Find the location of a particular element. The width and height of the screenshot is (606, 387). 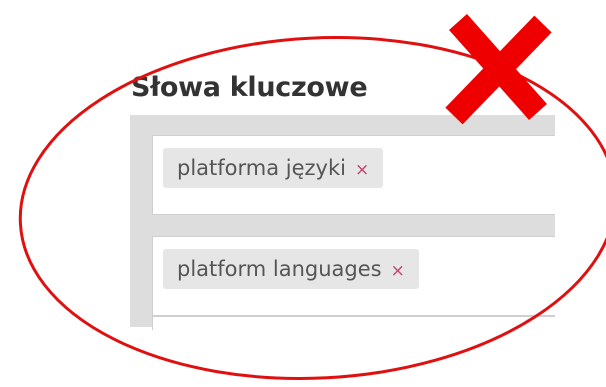

keyword-input-polish: platforma języki × is located at coordinates (353, 175).